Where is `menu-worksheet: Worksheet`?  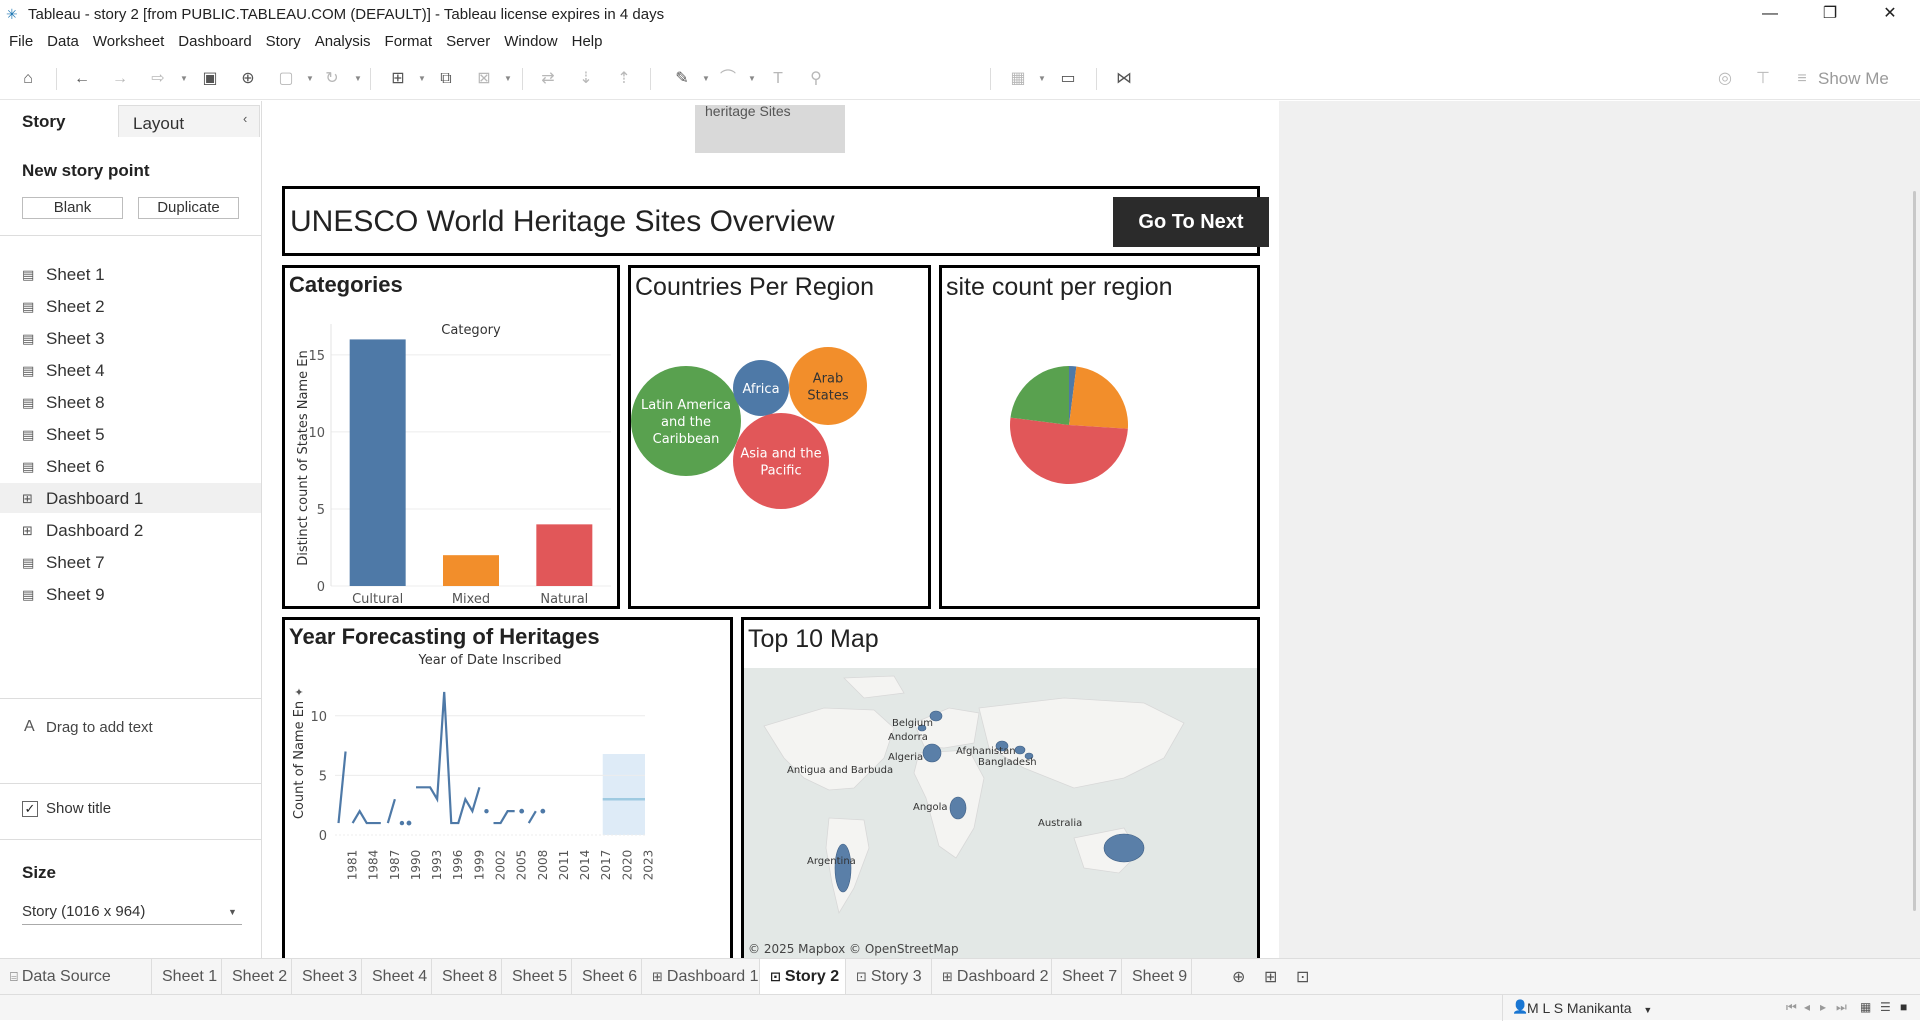
menu-worksheet: Worksheet is located at coordinates (124, 42).